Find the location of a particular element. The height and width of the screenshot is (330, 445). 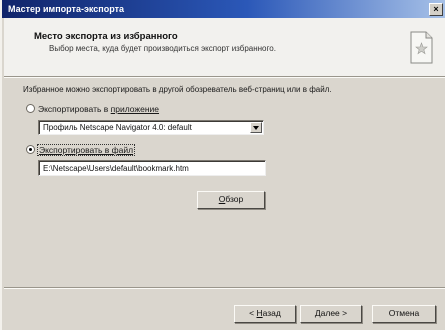

next-label: Далее > is located at coordinates (331, 313).